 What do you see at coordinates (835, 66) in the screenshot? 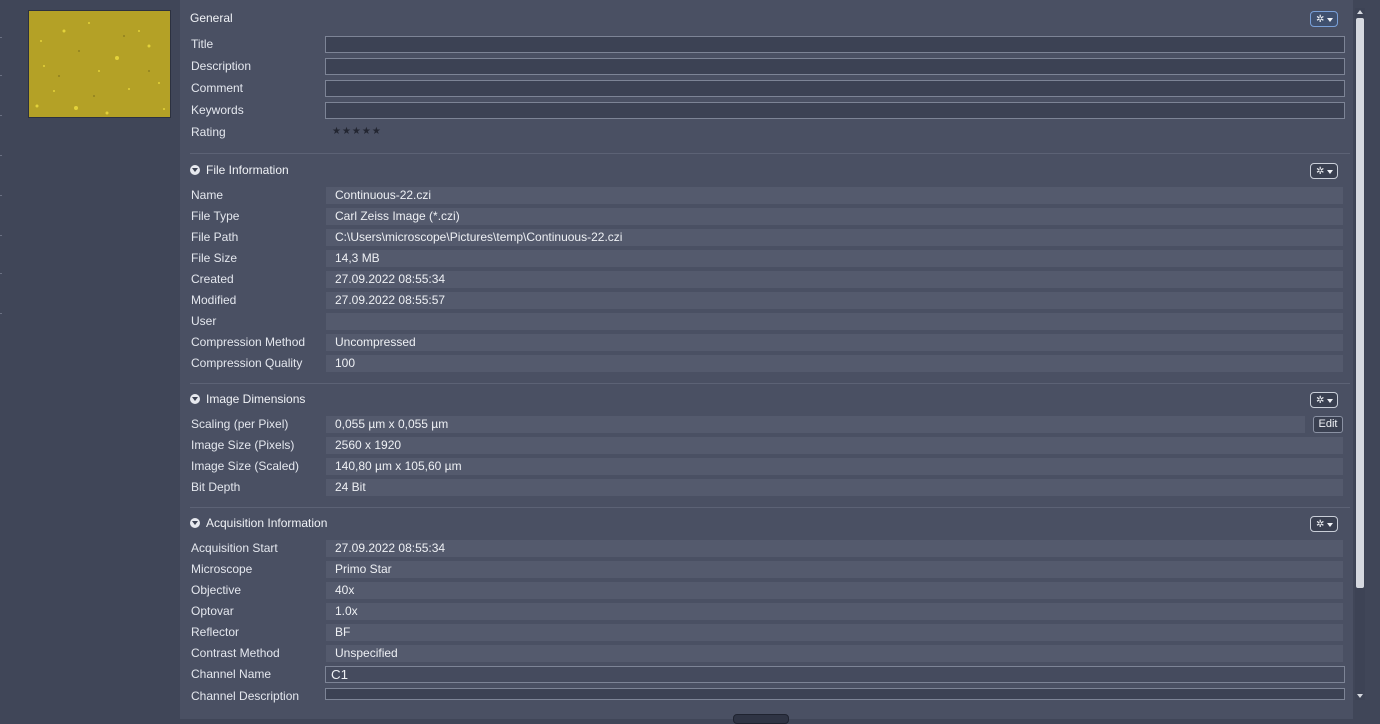
I see `description-input` at bounding box center [835, 66].